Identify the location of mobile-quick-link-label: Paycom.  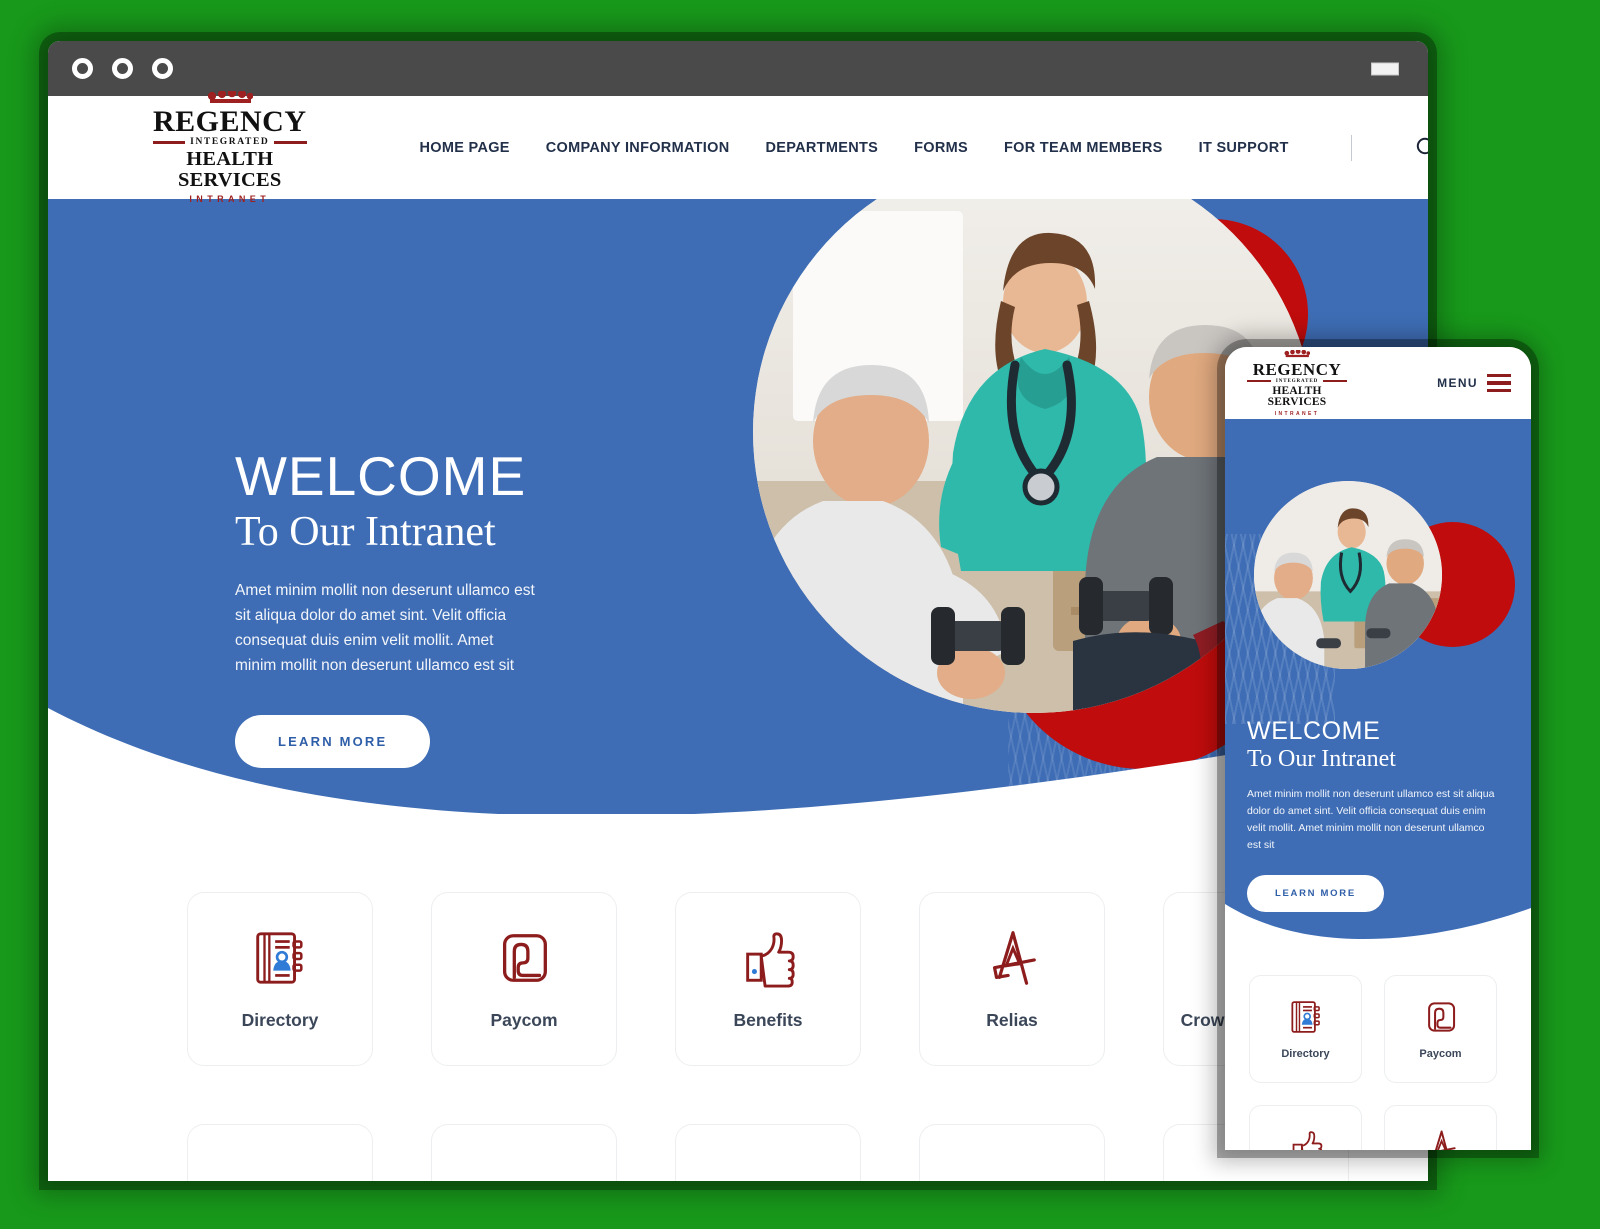
(1440, 1054).